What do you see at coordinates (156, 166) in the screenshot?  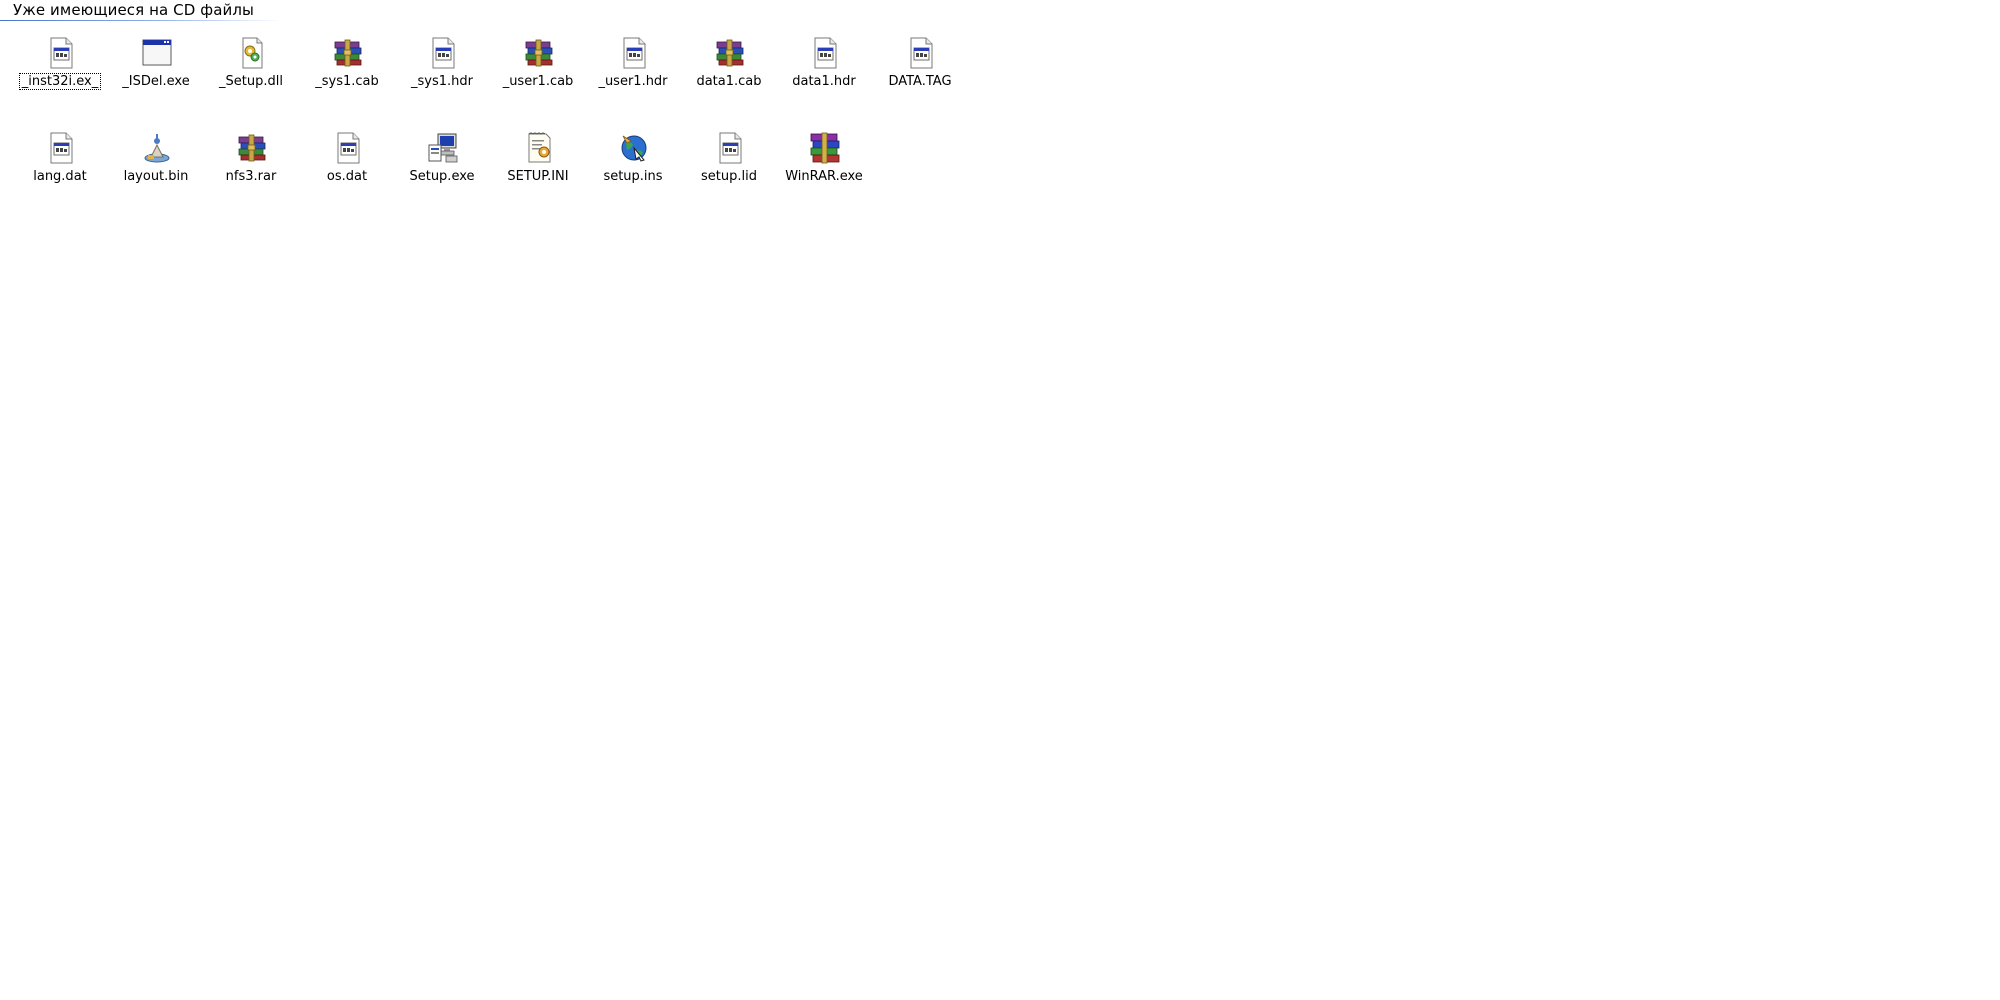 I see `file-item: layout.bin` at bounding box center [156, 166].